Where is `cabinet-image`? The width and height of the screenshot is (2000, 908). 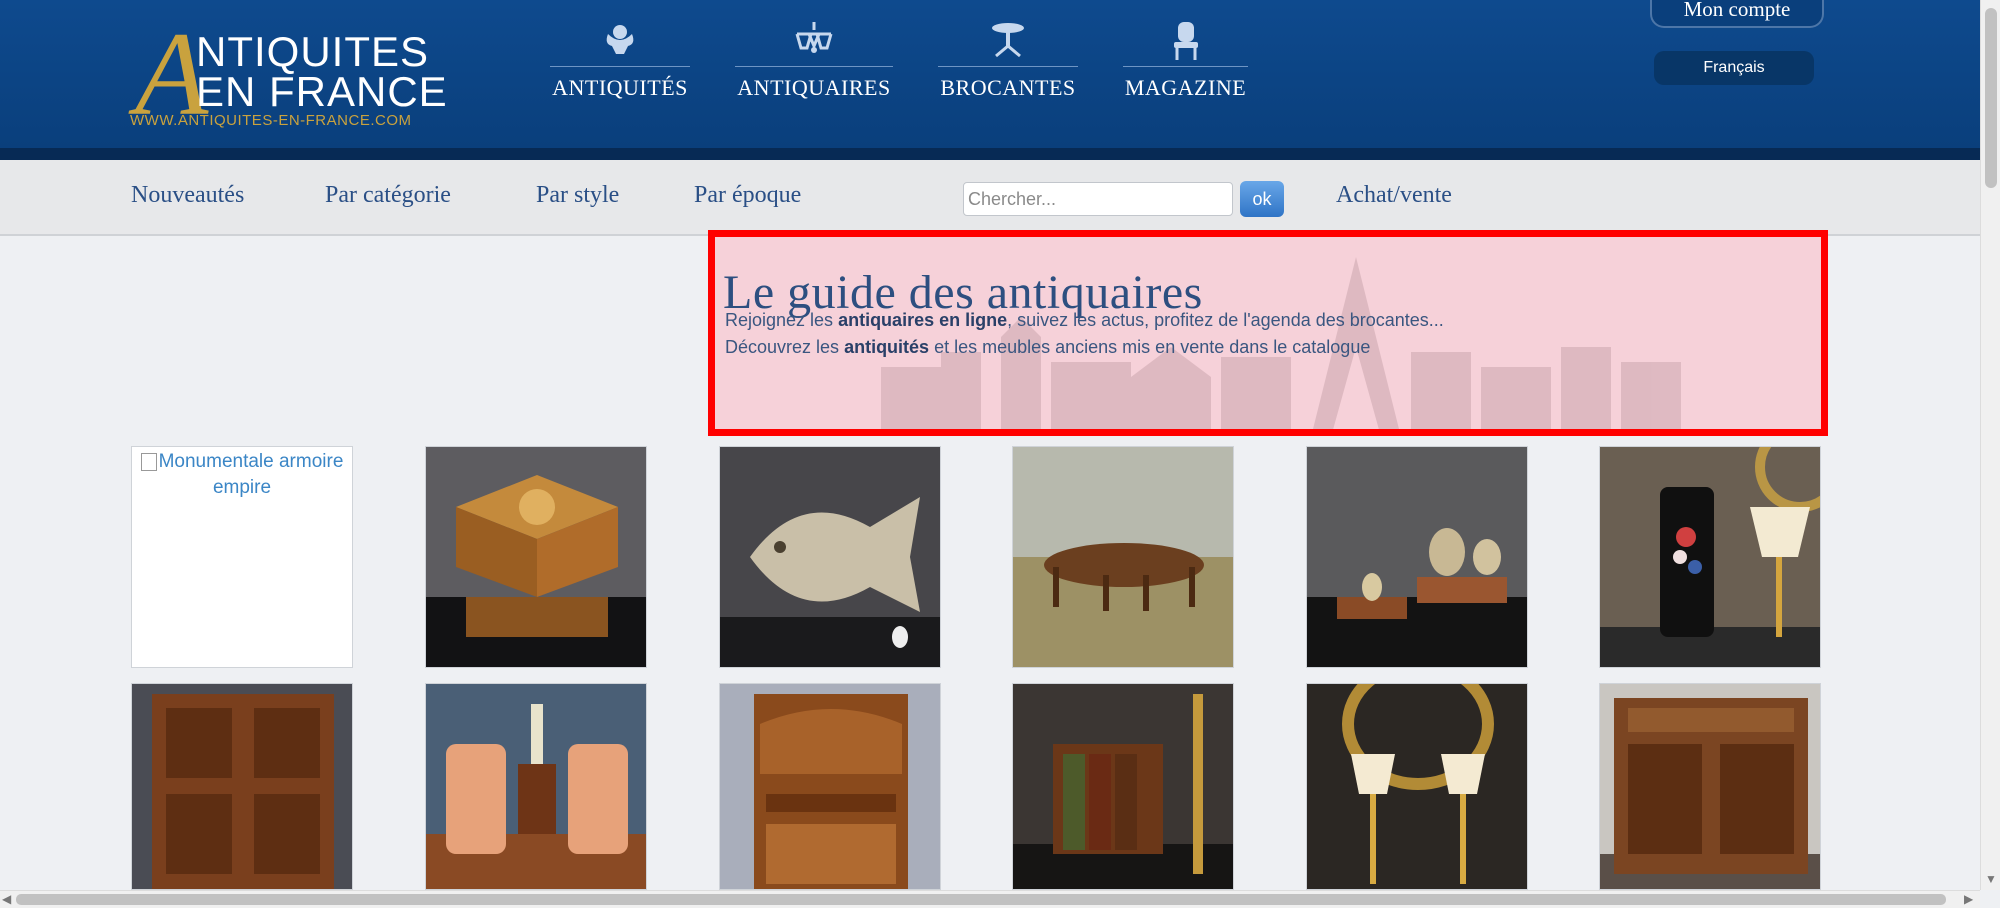
cabinet-image is located at coordinates (242, 786).